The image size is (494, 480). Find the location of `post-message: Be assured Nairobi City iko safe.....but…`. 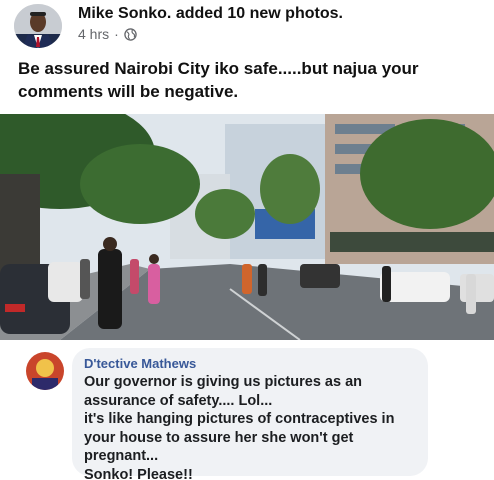

post-message: Be assured Nairobi City iko safe.....but… is located at coordinates (218, 80).